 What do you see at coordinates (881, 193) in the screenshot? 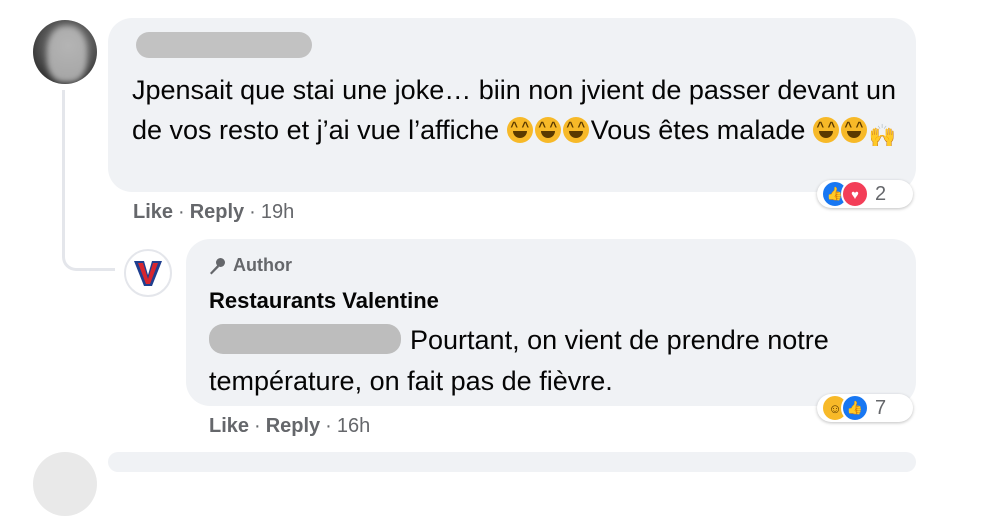
I see `reaction-count: 2` at bounding box center [881, 193].